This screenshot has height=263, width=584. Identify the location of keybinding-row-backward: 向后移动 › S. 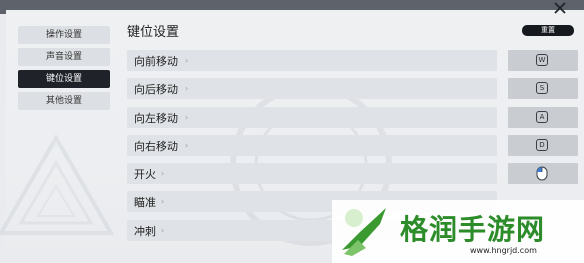
(353, 89).